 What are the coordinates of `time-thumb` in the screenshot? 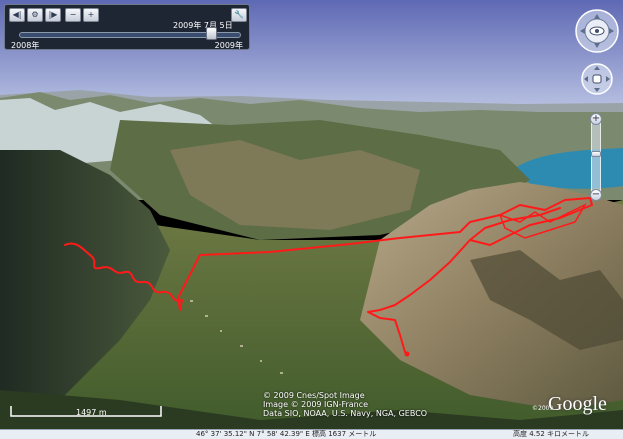 It's located at (211, 33).